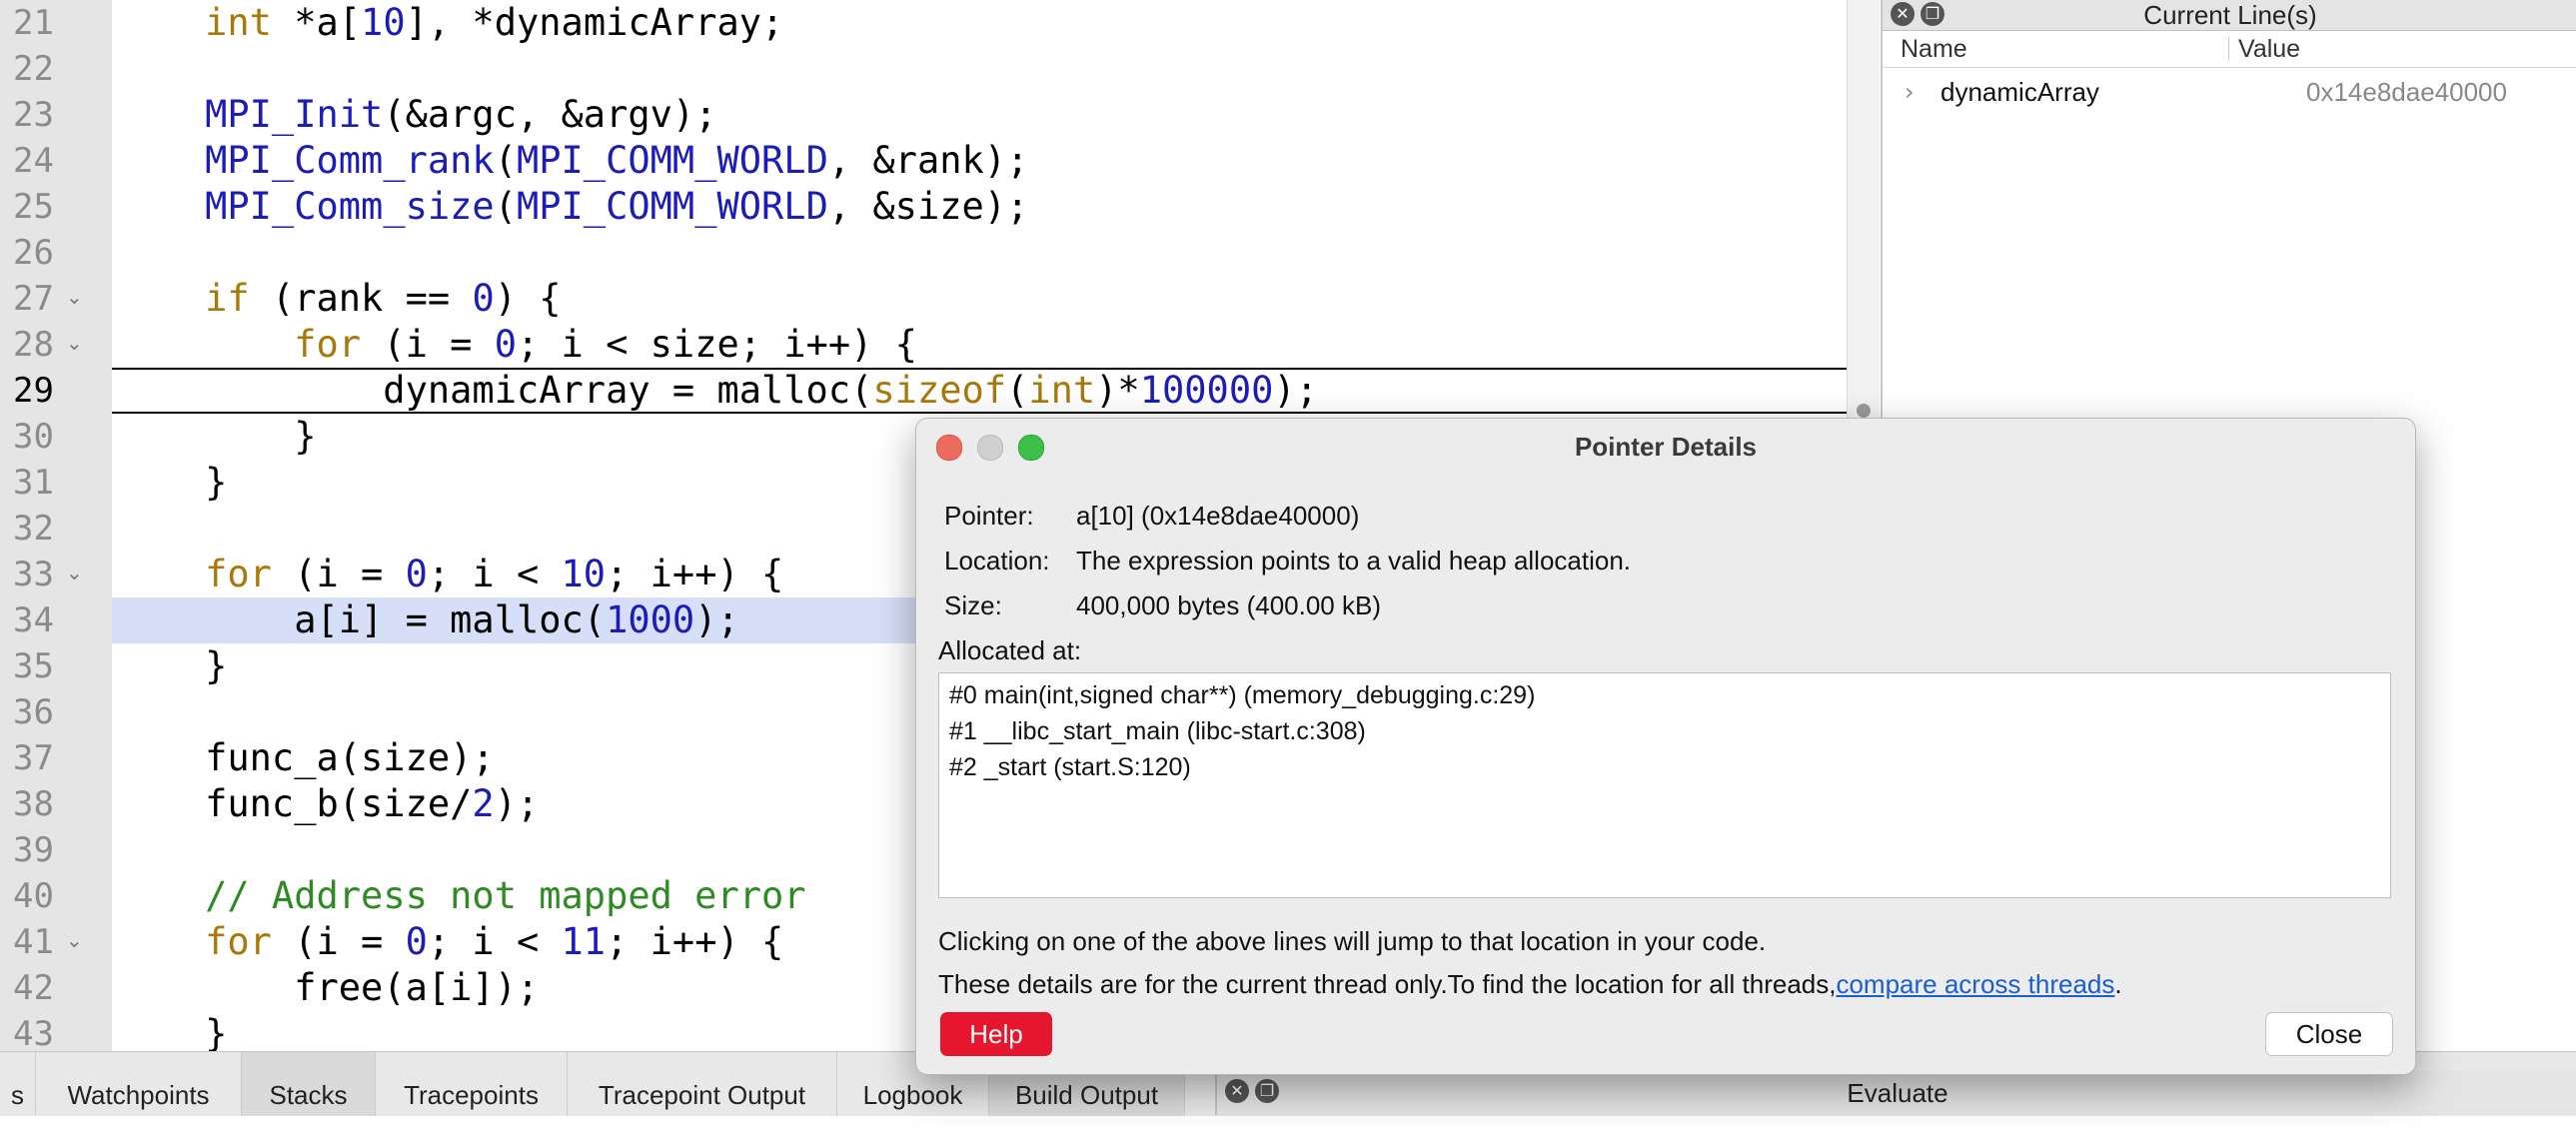 The width and height of the screenshot is (2576, 1138). Describe the element at coordinates (31, 758) in the screenshot. I see `line-number: 37` at that location.